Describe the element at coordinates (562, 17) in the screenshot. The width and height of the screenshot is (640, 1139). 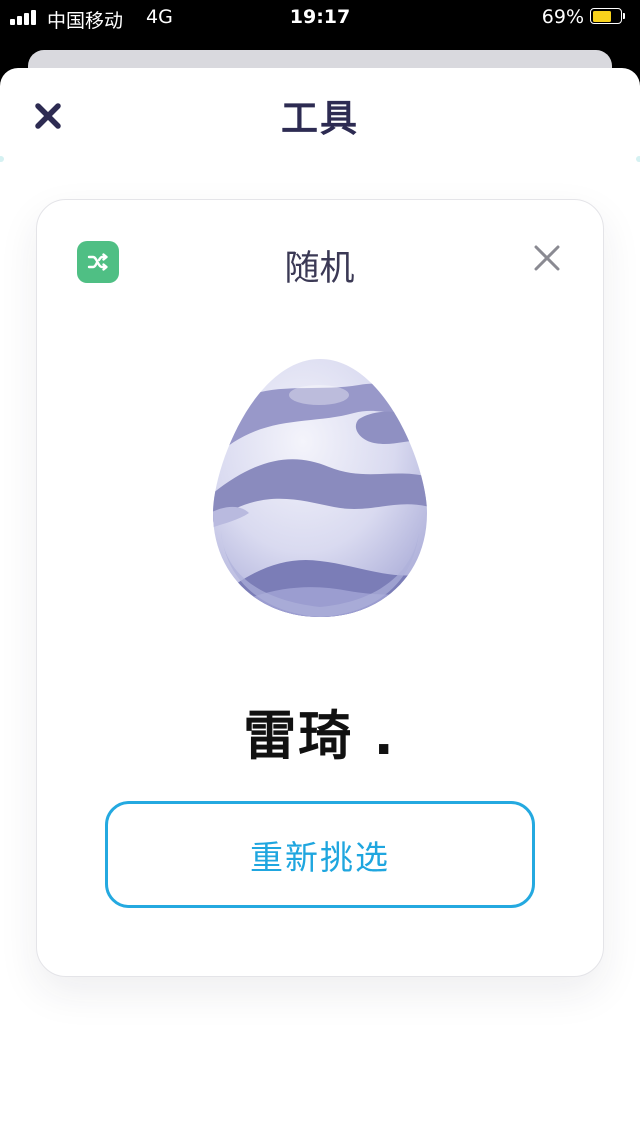
I see `battery-percent: 69%` at that location.